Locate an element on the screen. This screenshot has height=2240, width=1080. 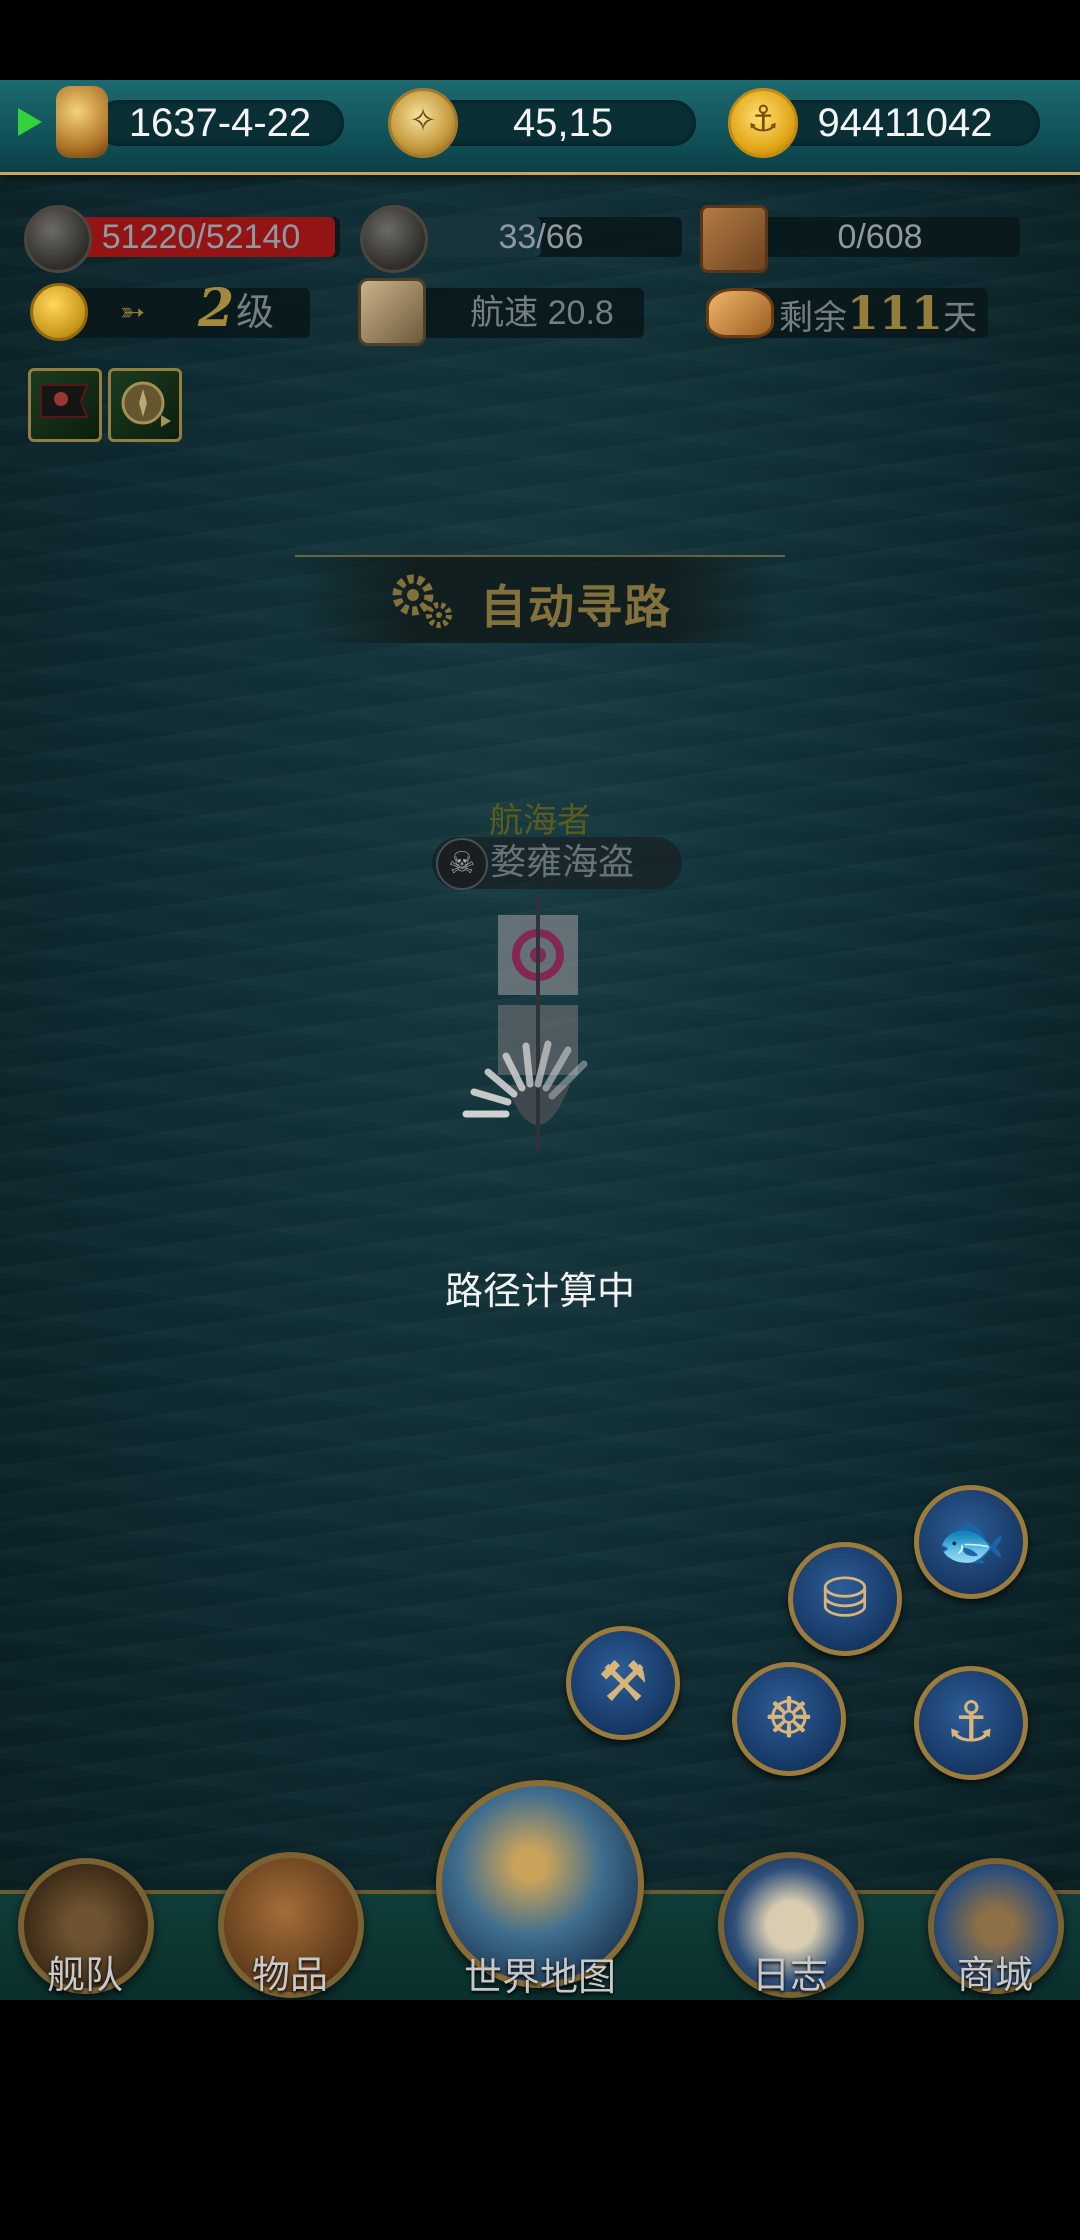
nav-log: 日志 is located at coordinates (790, 1921).